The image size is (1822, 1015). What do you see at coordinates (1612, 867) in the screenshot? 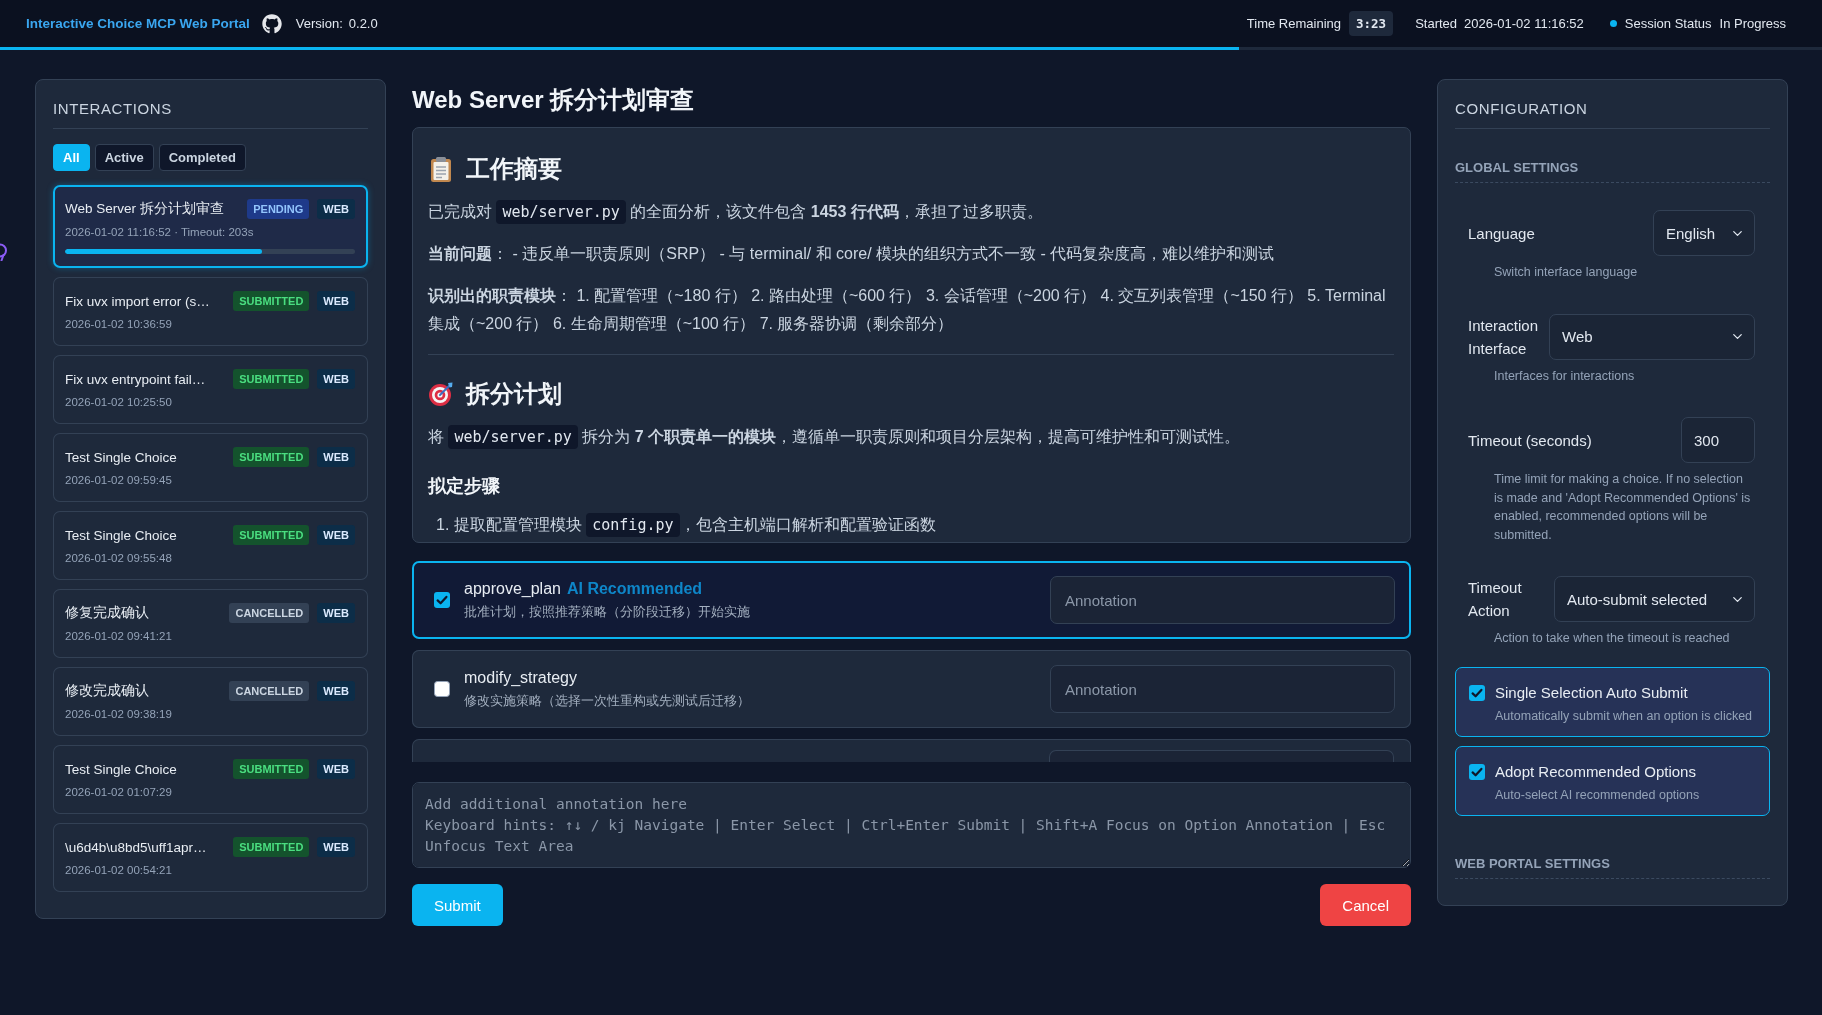
I see `section-title: WEB PORTAL SETTINGS` at bounding box center [1612, 867].